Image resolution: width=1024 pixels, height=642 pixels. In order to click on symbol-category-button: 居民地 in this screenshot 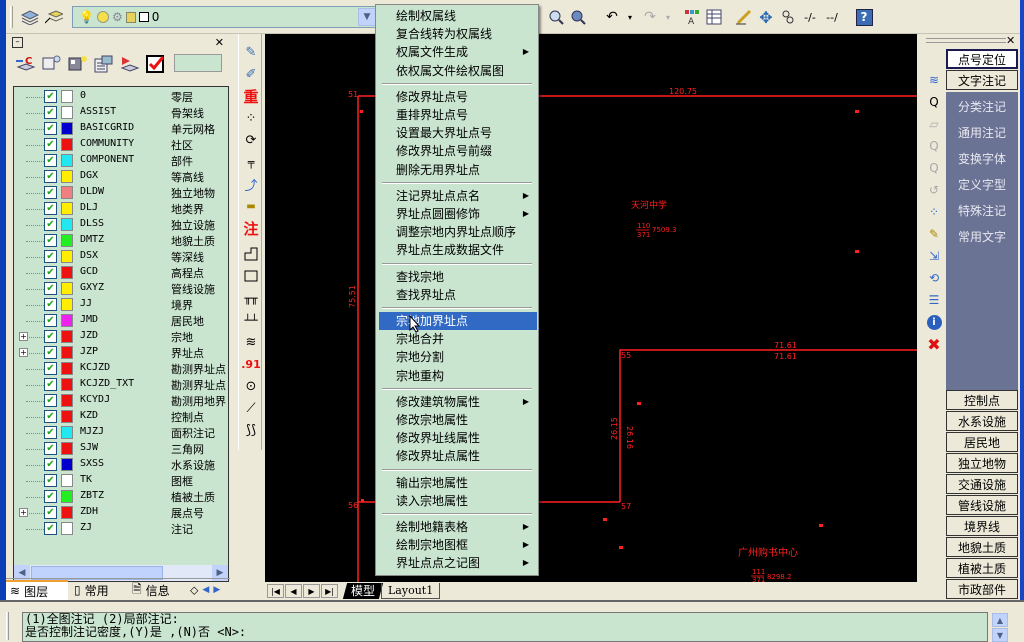, I will do `click(982, 442)`.